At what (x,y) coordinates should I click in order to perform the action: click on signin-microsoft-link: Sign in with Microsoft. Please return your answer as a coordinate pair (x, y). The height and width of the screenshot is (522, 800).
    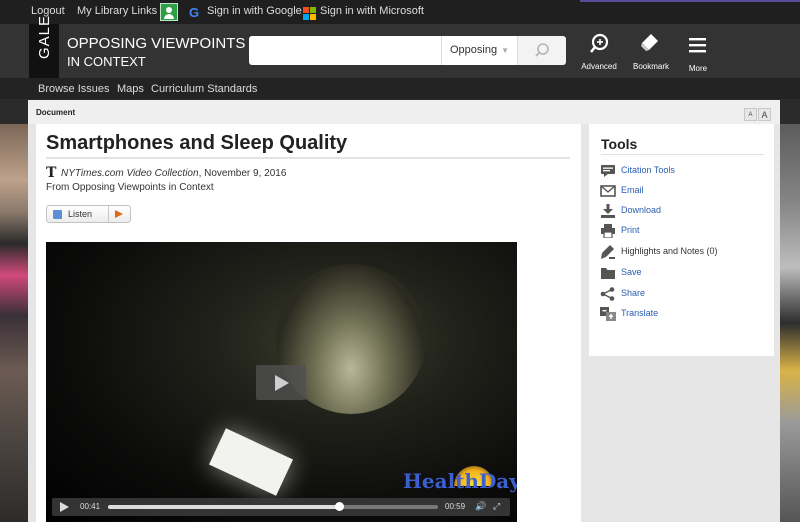
    Looking at the image, I should click on (372, 11).